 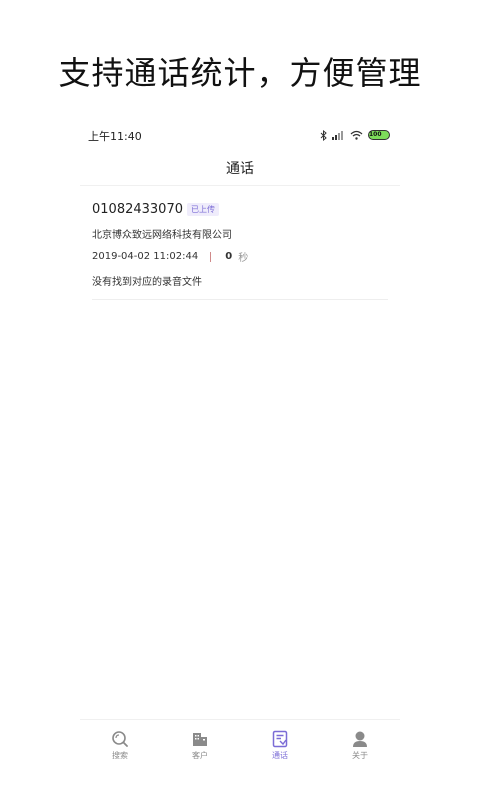 What do you see at coordinates (240, 73) in the screenshot?
I see `promo-headline: 支持通话统计，方便管理` at bounding box center [240, 73].